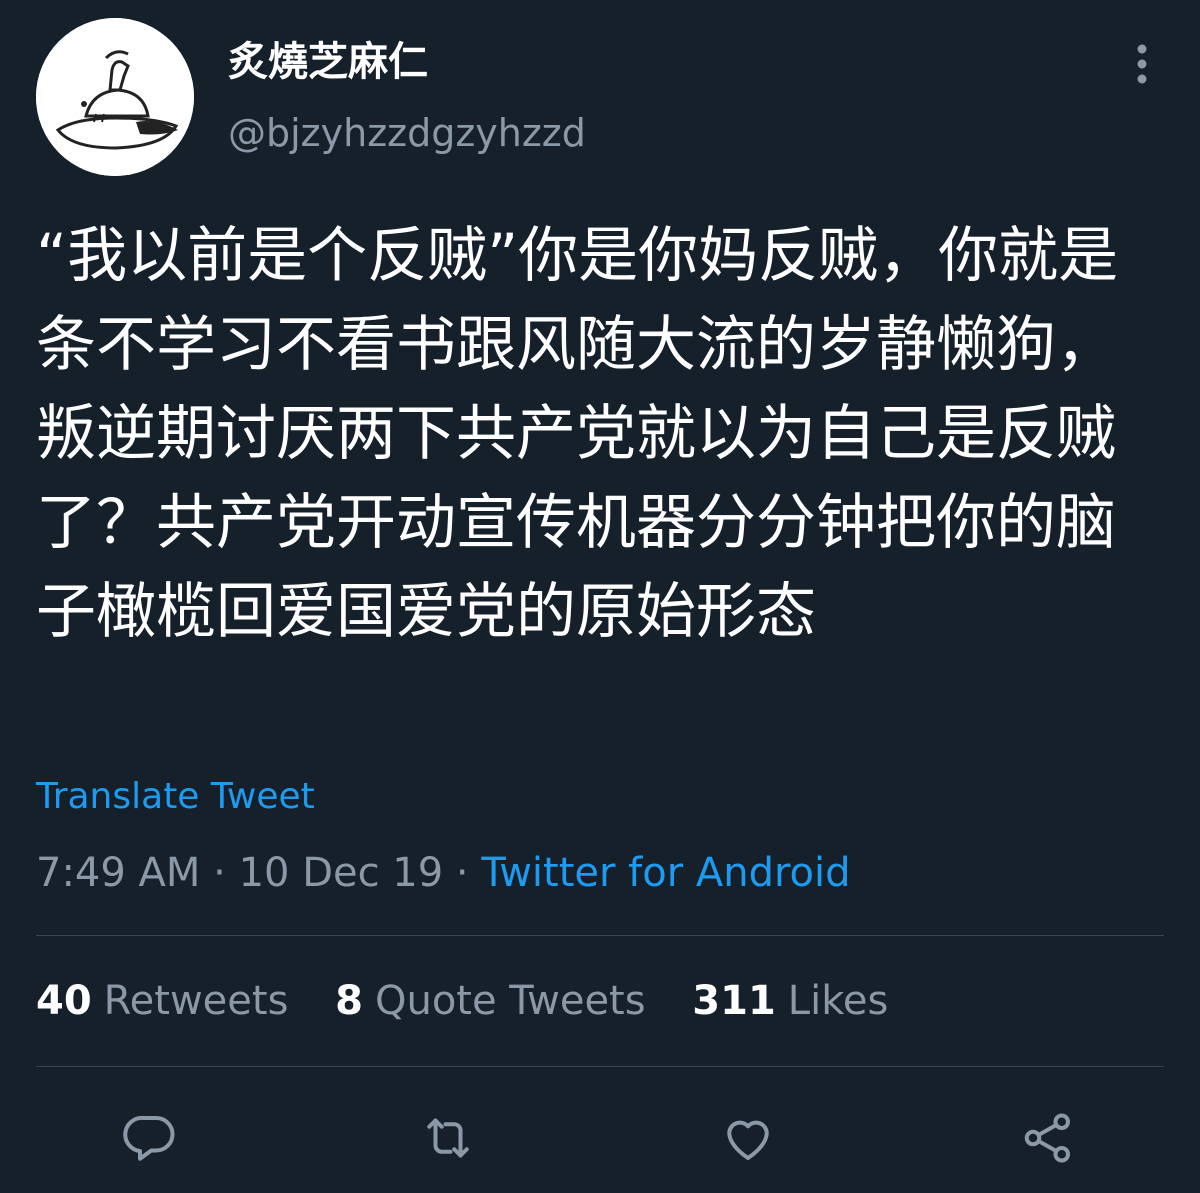 This screenshot has height=1193, width=1200. I want to click on retweets-label: Retweets, so click(196, 1001).